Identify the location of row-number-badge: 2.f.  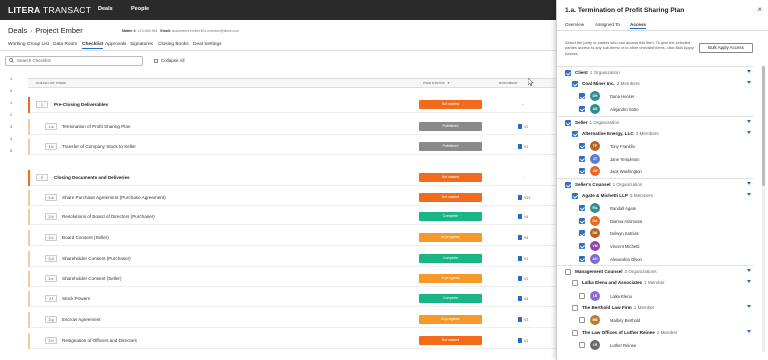
(51, 298).